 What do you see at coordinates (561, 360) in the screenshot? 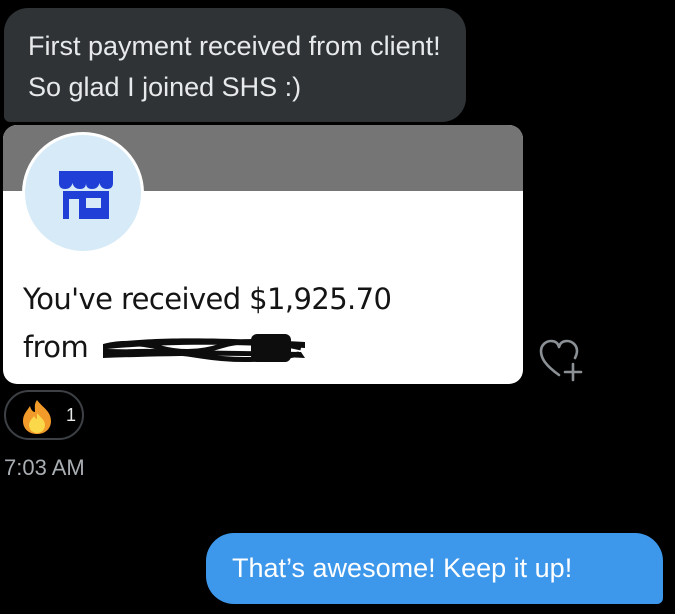
I see `heart-plus-icon` at bounding box center [561, 360].